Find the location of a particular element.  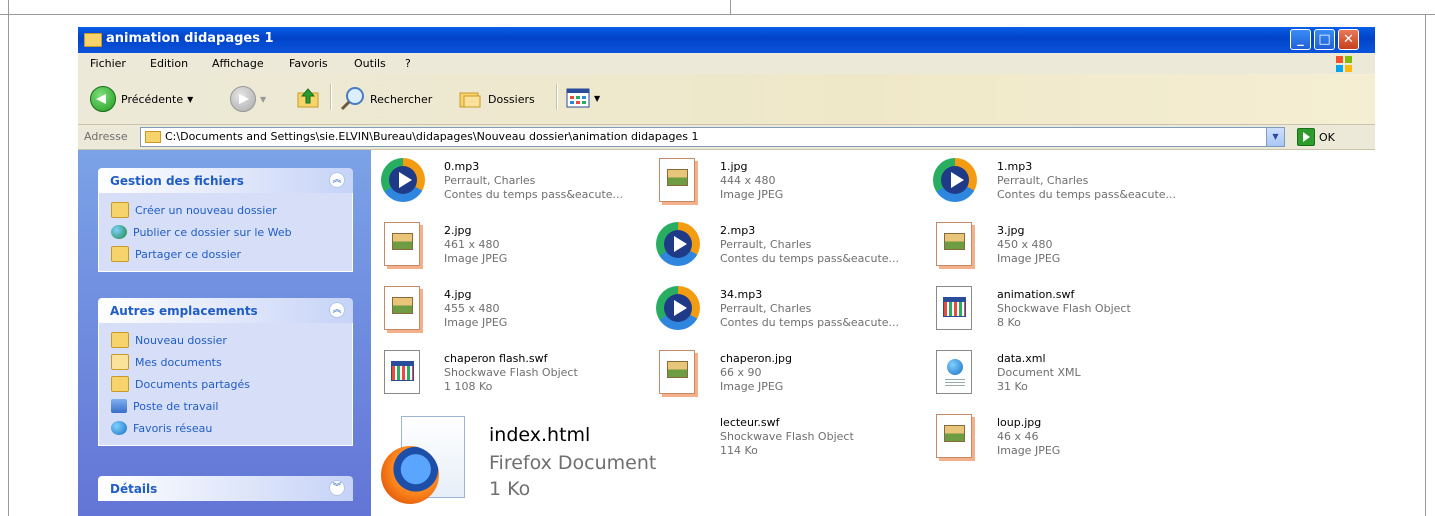

close-button: ✕ is located at coordinates (1348, 39).